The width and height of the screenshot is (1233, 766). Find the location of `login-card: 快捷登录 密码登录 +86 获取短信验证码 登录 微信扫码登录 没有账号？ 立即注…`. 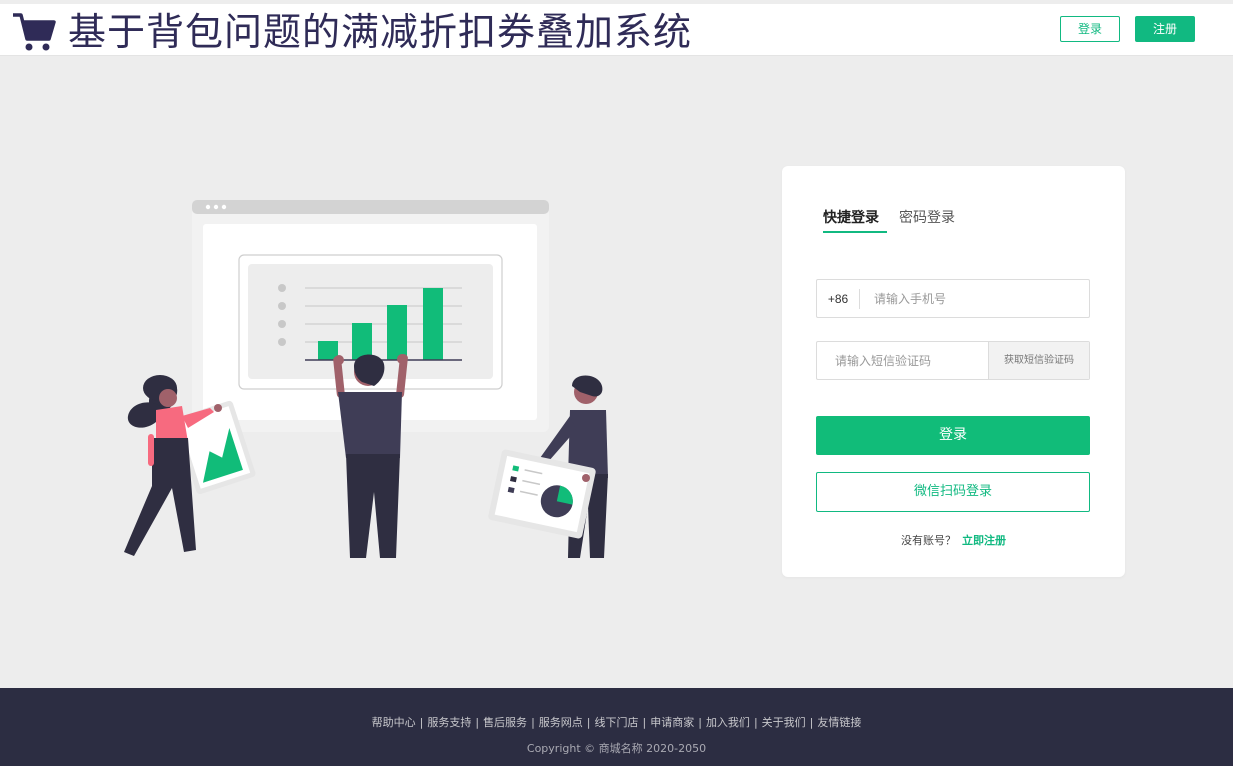

login-card: 快捷登录 密码登录 +86 获取短信验证码 登录 微信扫码登录 没有账号？ 立即注… is located at coordinates (953, 371).